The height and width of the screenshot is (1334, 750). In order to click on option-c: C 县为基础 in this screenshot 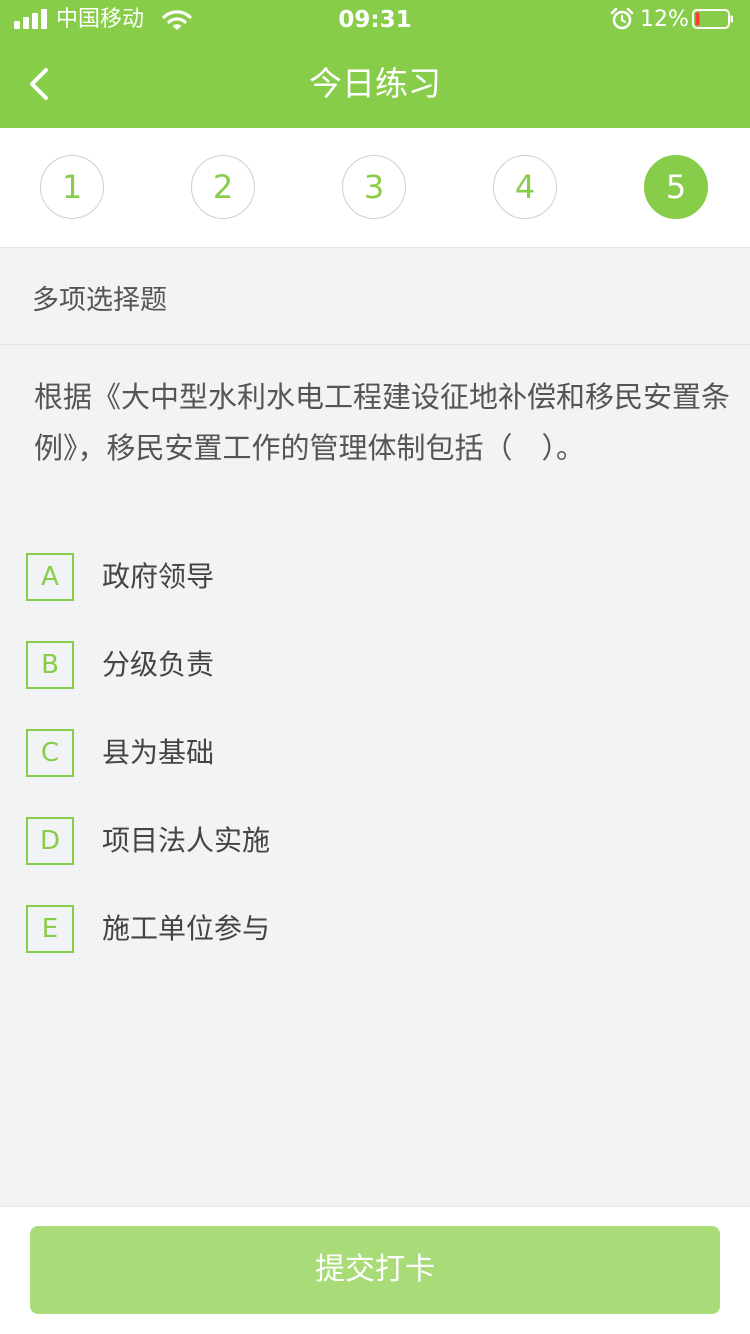, I will do `click(326, 754)`.